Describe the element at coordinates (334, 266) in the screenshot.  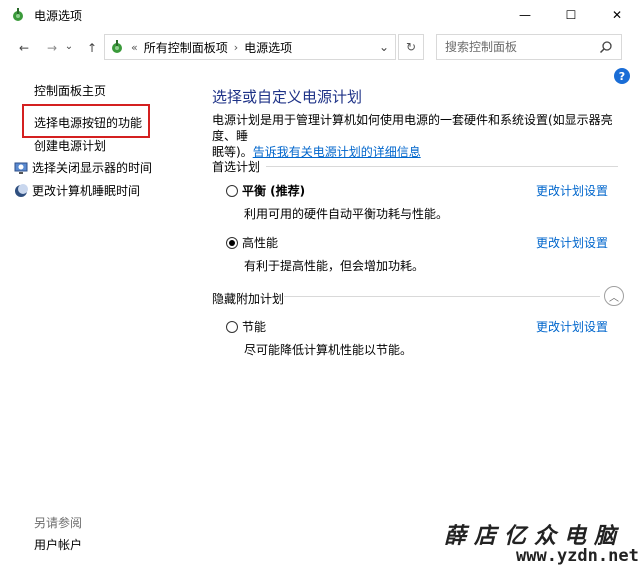
I see `plan-description: 有利于提高性能，但会增加功耗。` at that location.